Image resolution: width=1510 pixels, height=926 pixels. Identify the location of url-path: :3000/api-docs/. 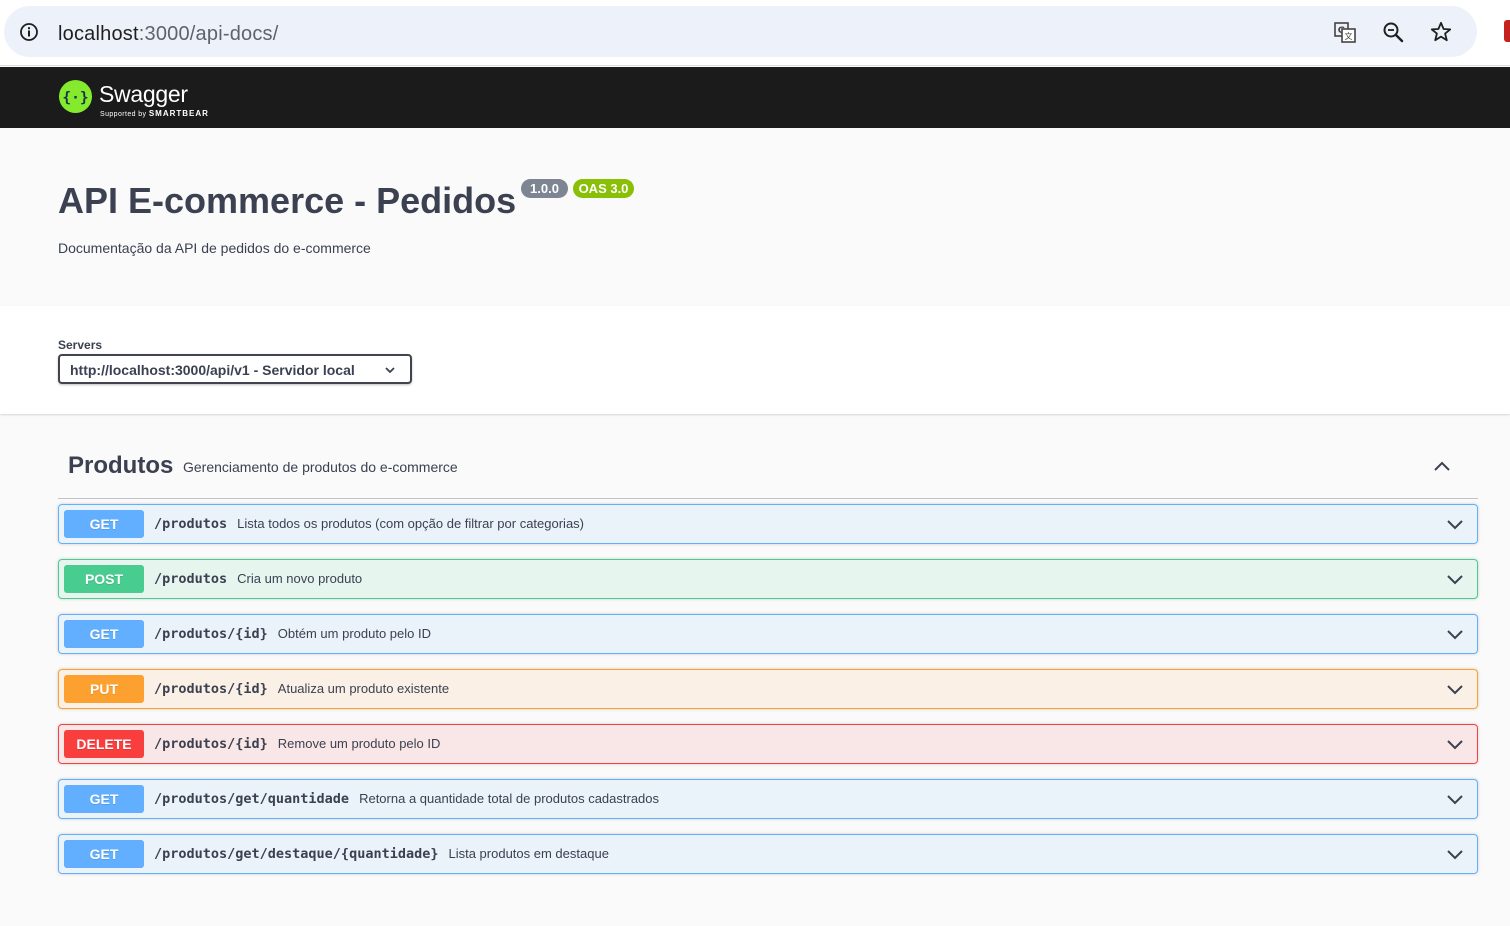
(208, 34).